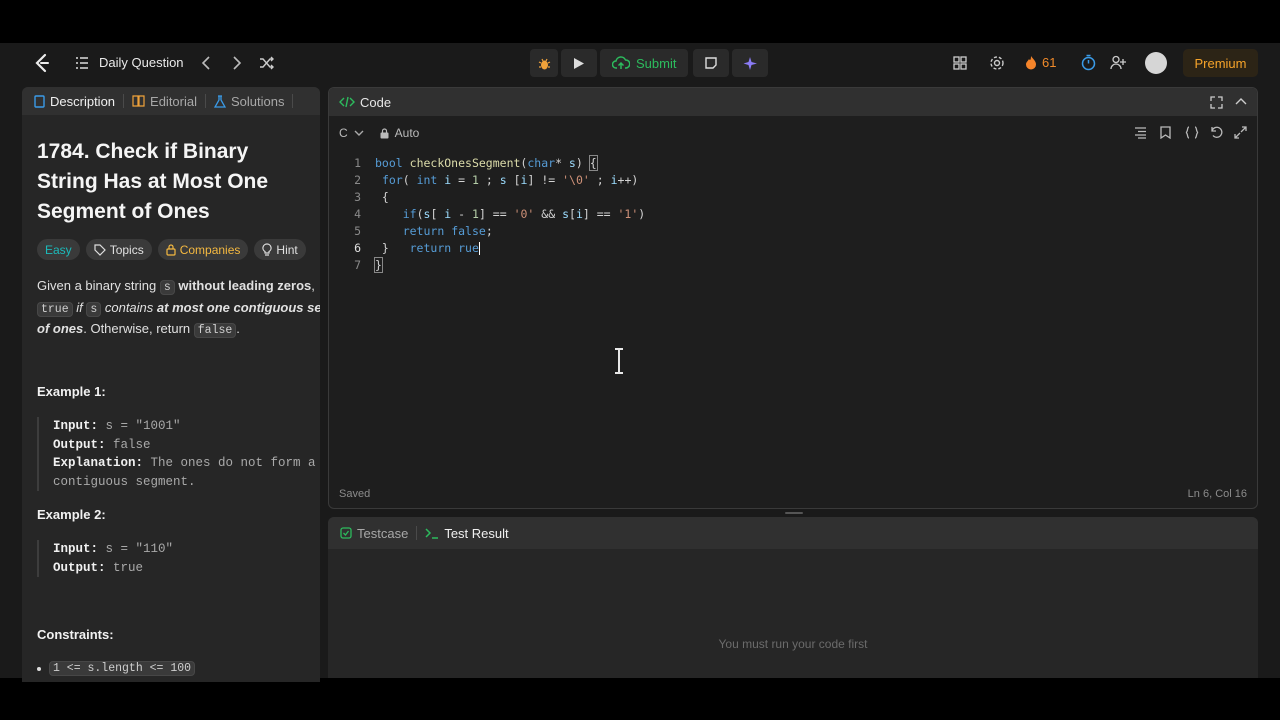  Describe the element at coordinates (237, 63) in the screenshot. I see `chevron-right-icon` at that location.